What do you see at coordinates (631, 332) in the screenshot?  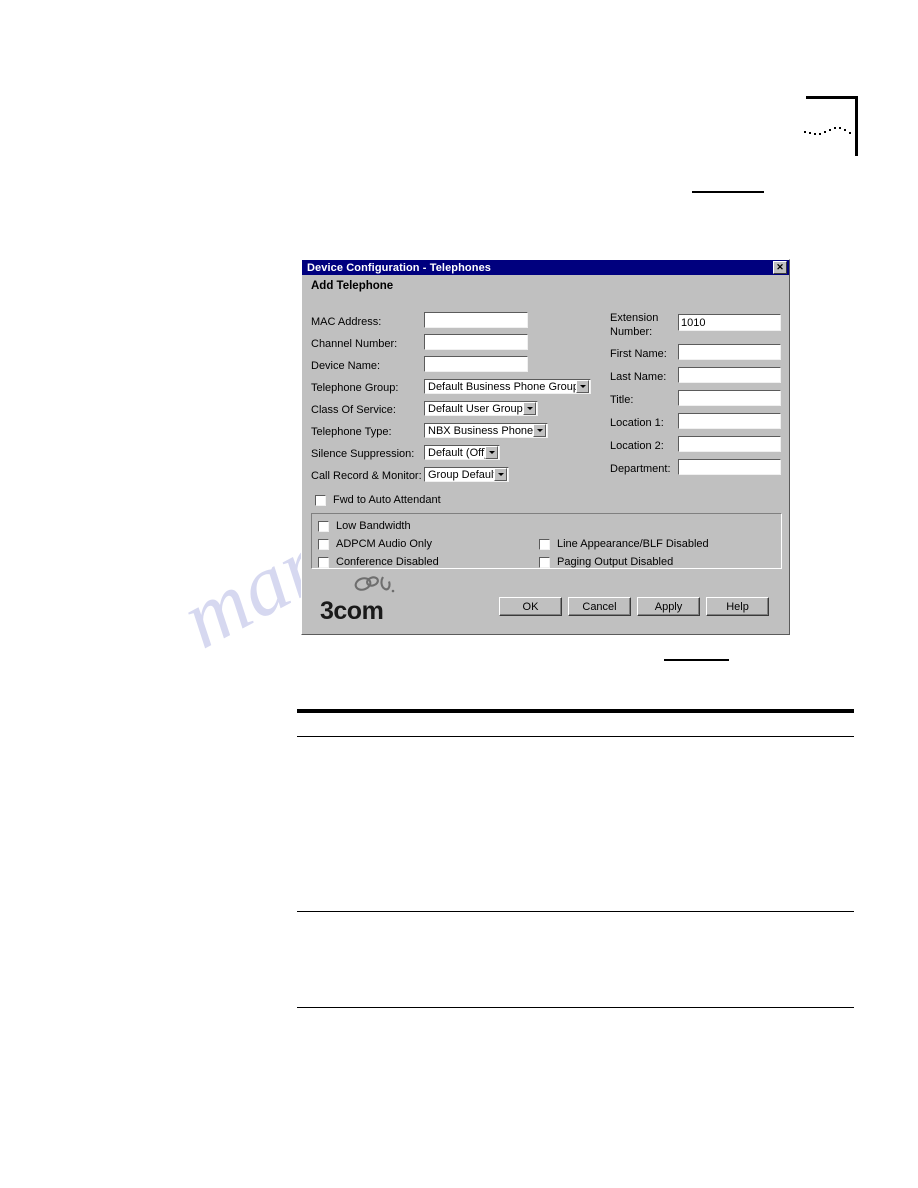 I see `extension-number-label-line2: Number:` at bounding box center [631, 332].